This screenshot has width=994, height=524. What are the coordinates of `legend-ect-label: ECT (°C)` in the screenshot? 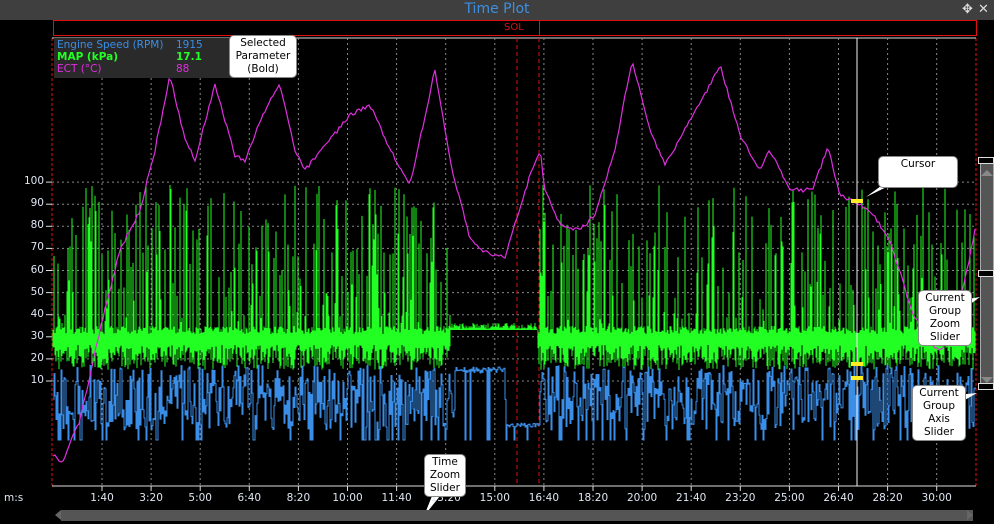 It's located at (79, 69).